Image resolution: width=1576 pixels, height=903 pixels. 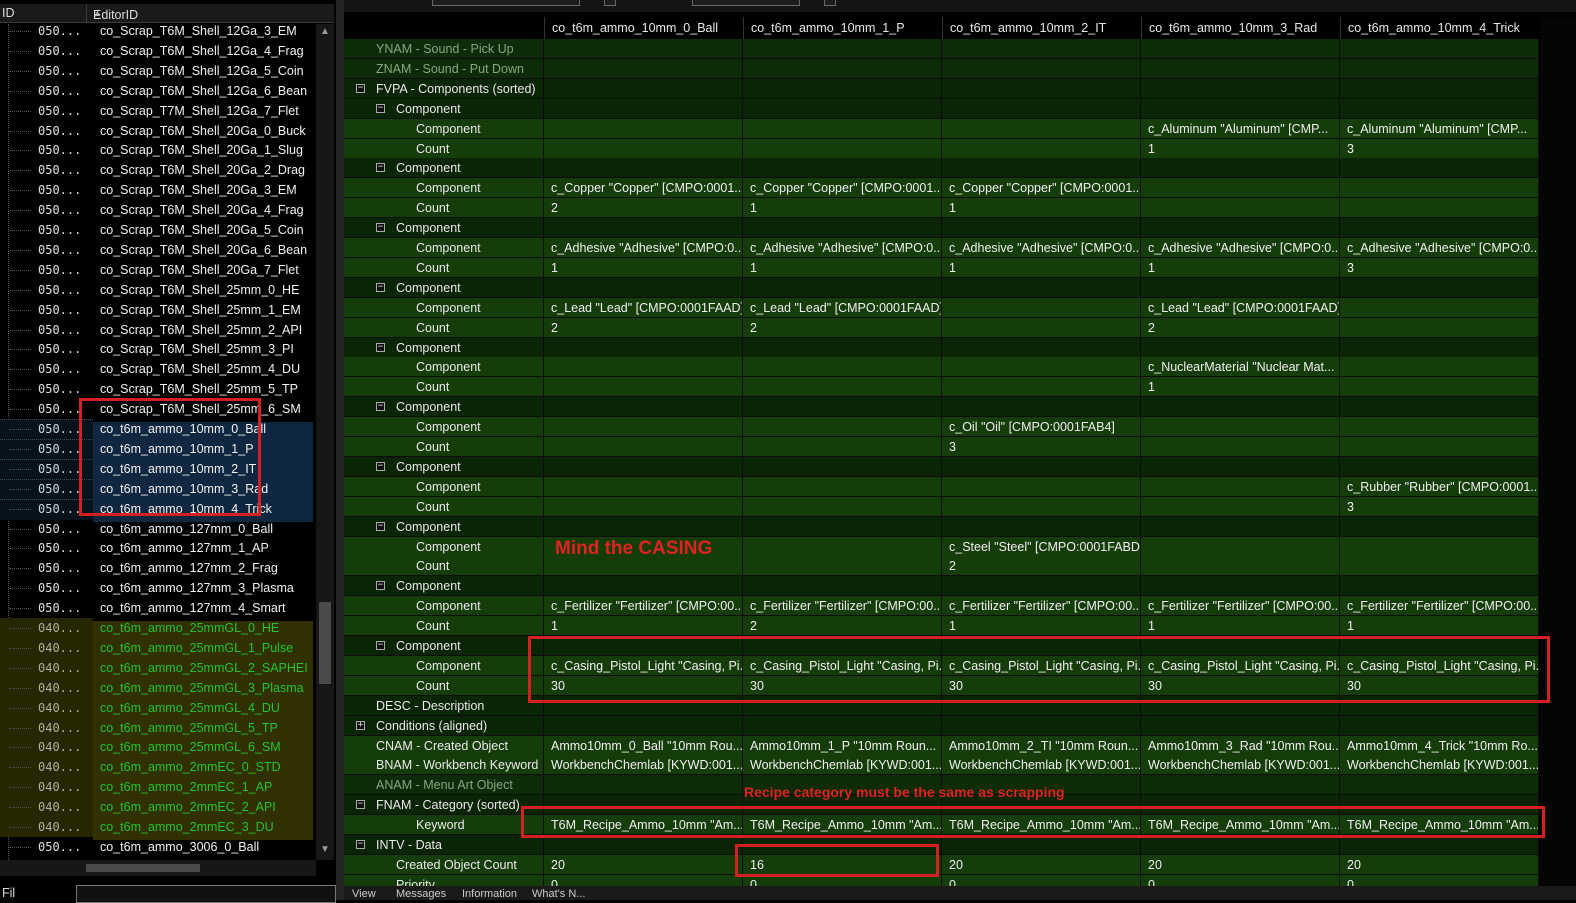 I want to click on toolbar-button, so click(x=830, y=3).